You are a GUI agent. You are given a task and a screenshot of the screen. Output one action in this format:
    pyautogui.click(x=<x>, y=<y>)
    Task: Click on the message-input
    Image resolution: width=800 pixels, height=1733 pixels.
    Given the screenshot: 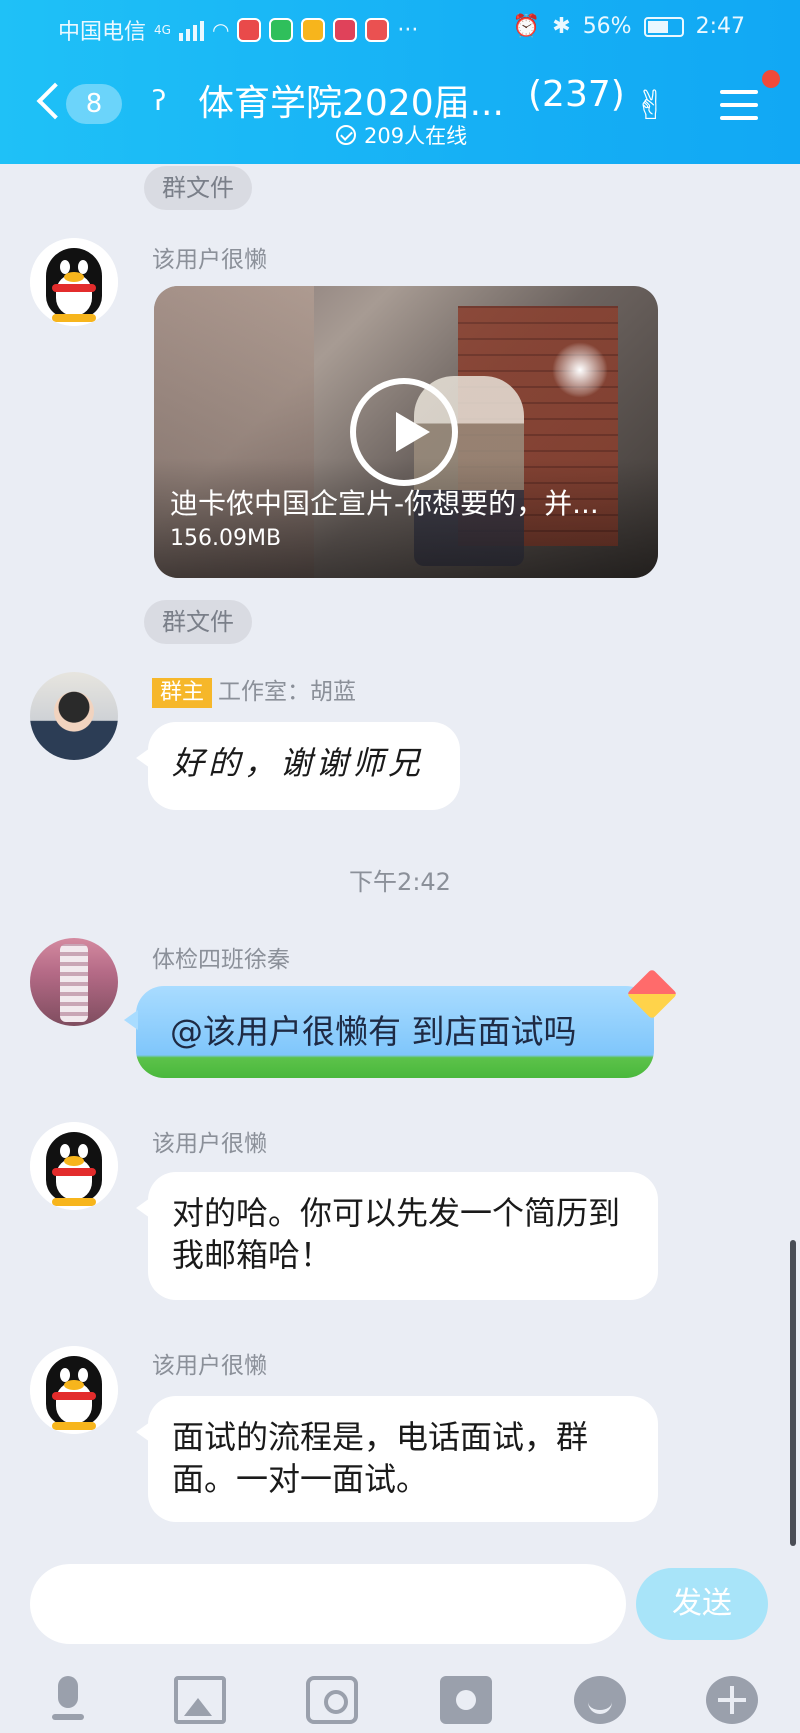 What is the action you would take?
    pyautogui.click(x=328, y=1604)
    